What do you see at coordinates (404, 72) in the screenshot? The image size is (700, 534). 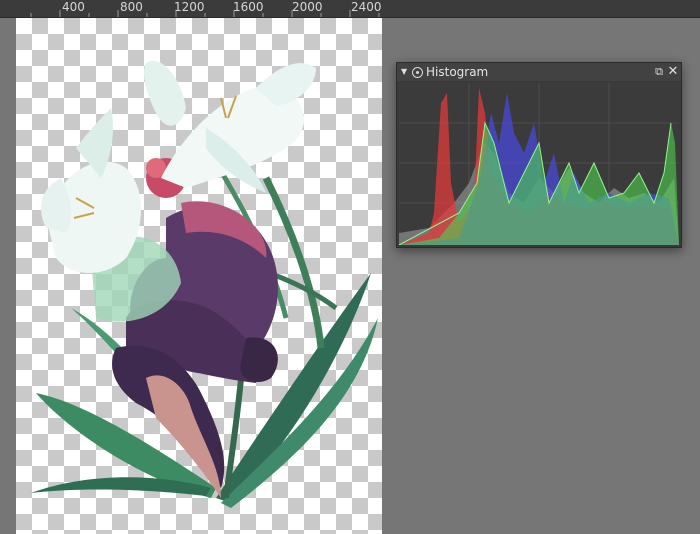 I see `triangle-down-icon: ▼` at bounding box center [404, 72].